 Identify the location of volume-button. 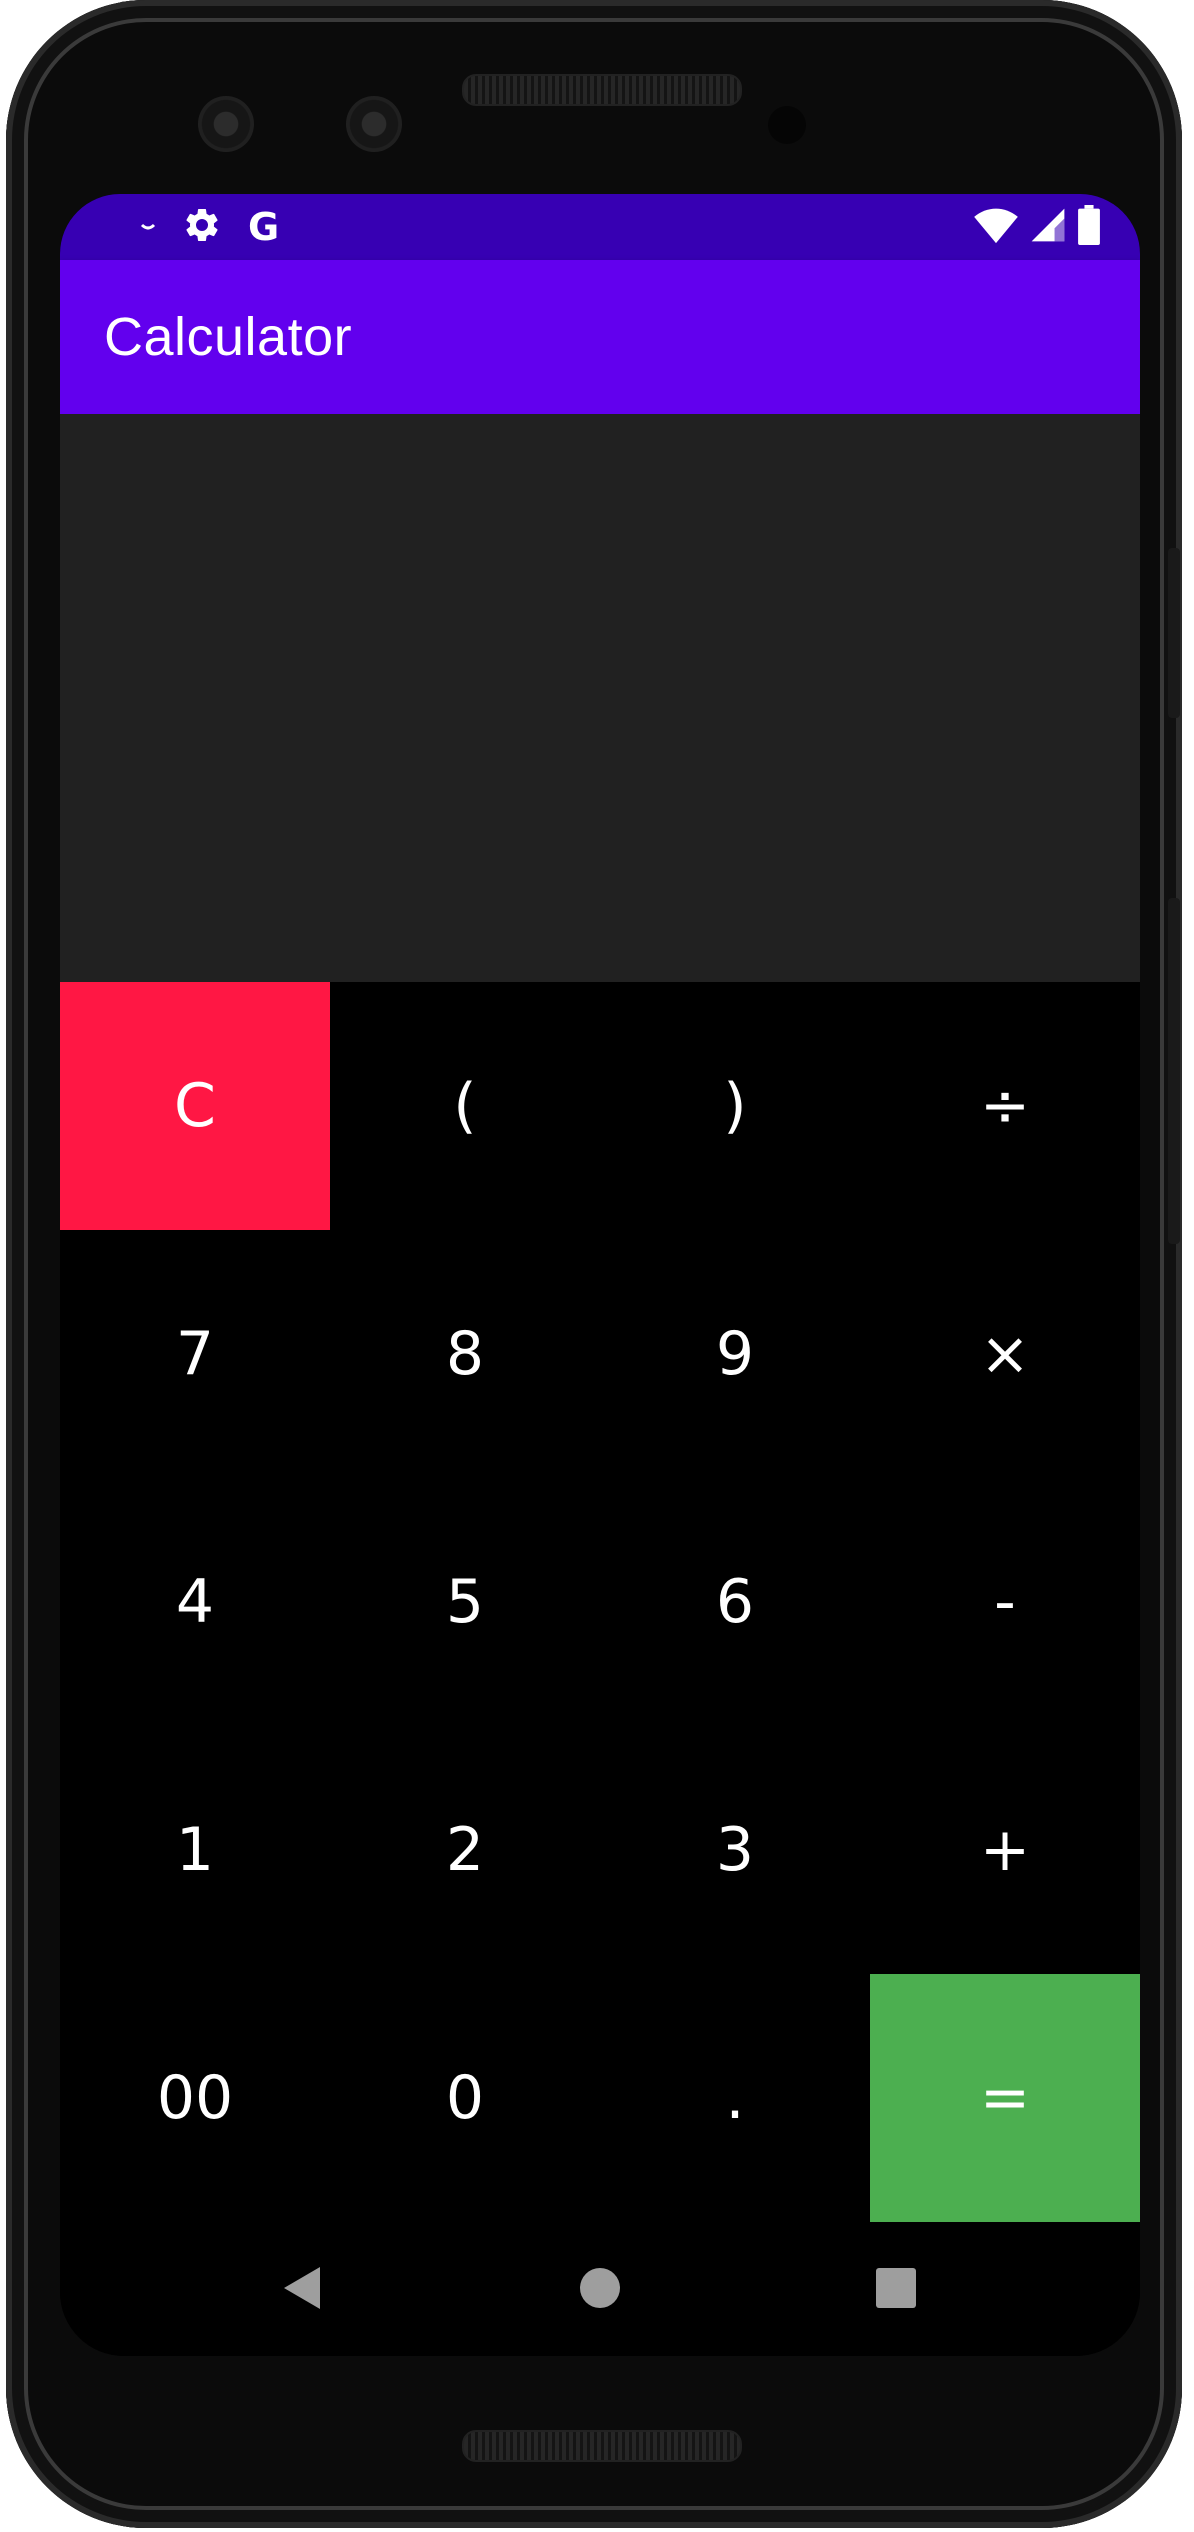
(1174, 633).